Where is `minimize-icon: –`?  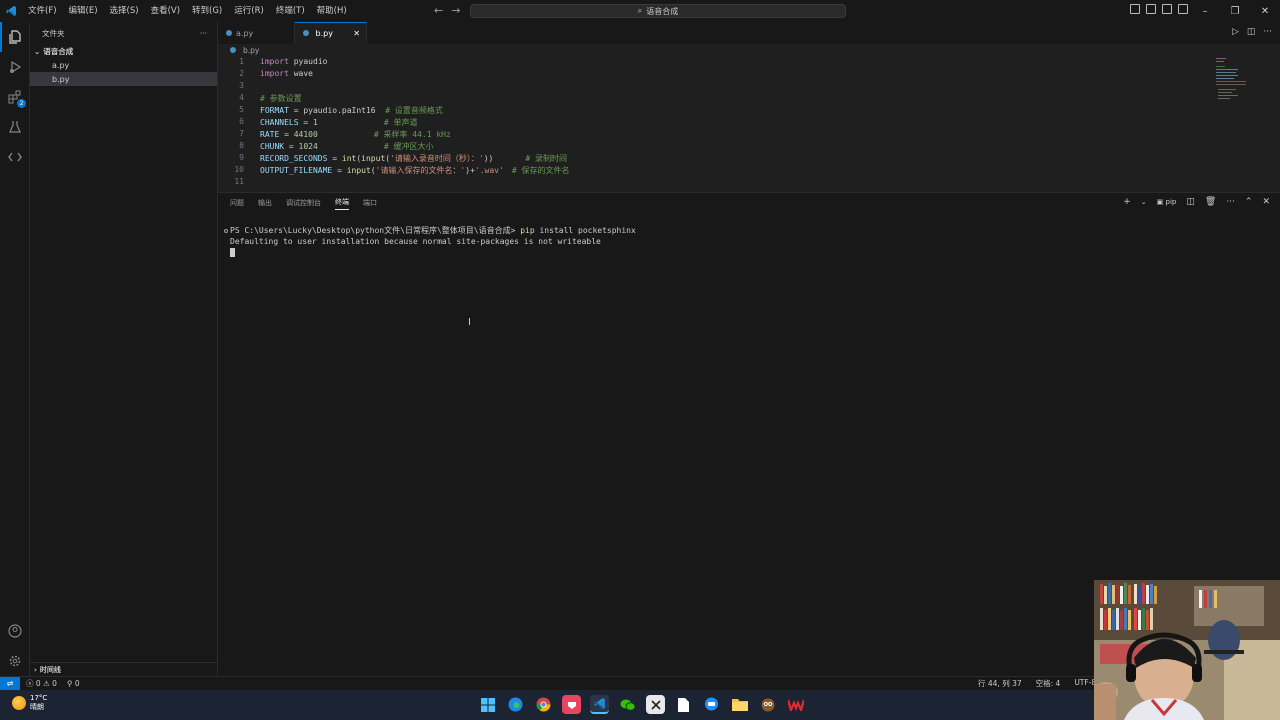
minimize-icon: – is located at coordinates (1205, 11).